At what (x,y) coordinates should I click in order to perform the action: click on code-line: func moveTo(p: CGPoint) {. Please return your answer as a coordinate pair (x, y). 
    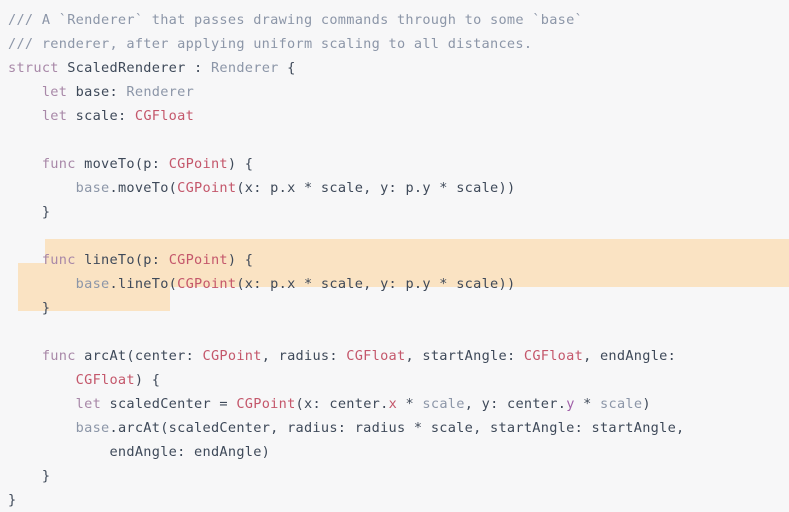
    Looking at the image, I should click on (394, 164).